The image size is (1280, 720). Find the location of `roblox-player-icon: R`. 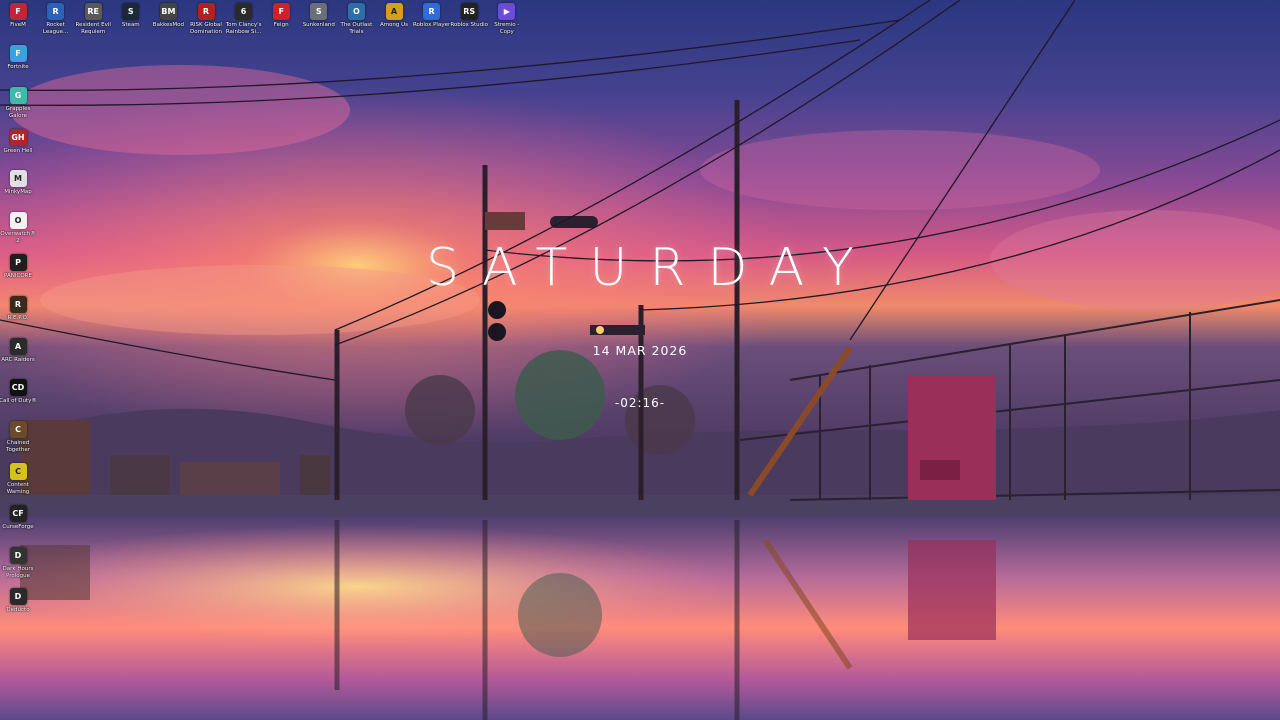

roblox-player-icon: R is located at coordinates (432, 11).